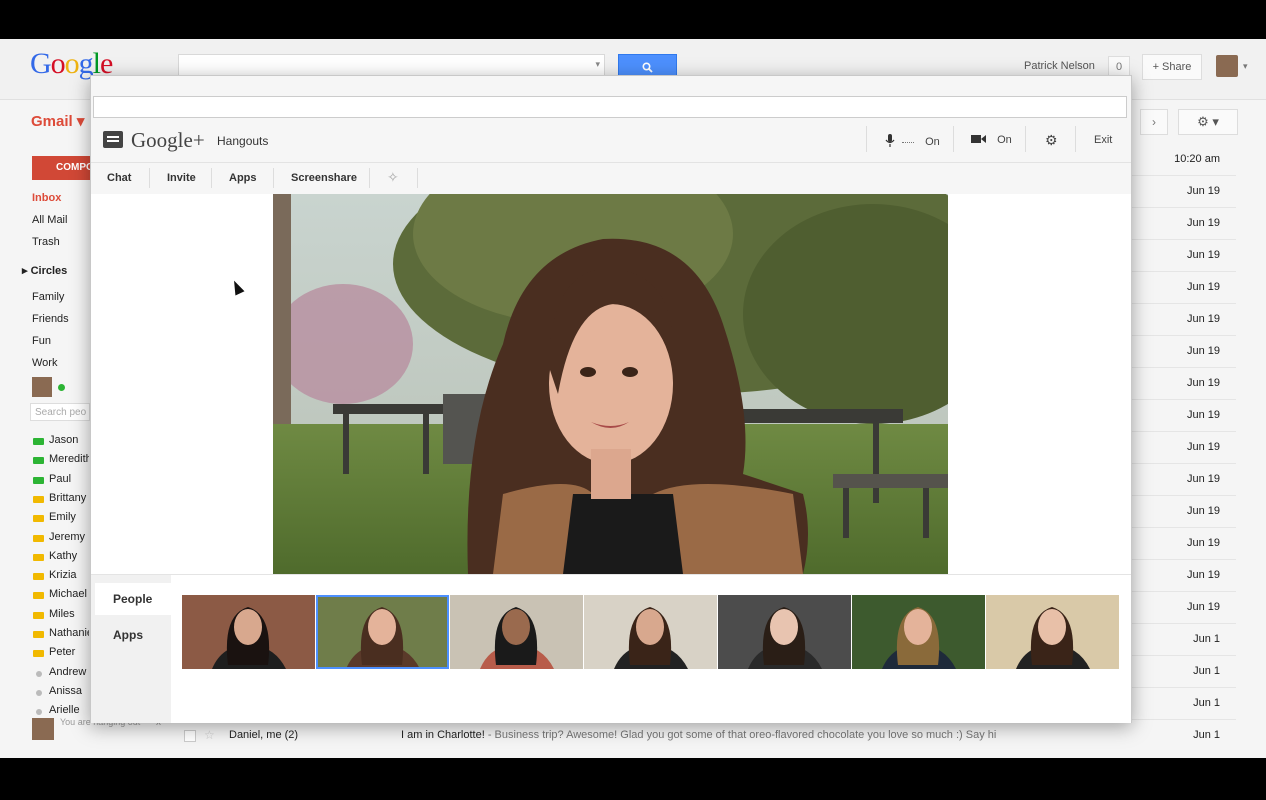  Describe the element at coordinates (978, 139) in the screenshot. I see `camera-icon` at that location.